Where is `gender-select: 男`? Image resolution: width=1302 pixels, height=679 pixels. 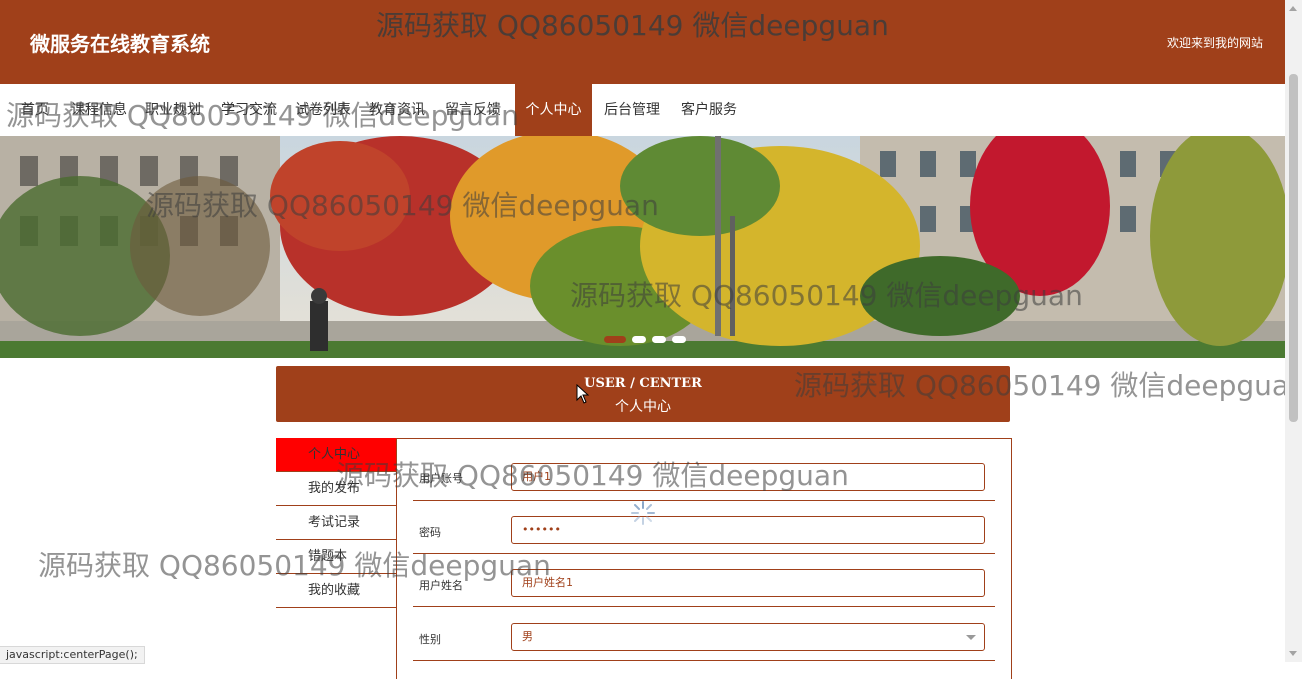 gender-select: 男 is located at coordinates (748, 637).